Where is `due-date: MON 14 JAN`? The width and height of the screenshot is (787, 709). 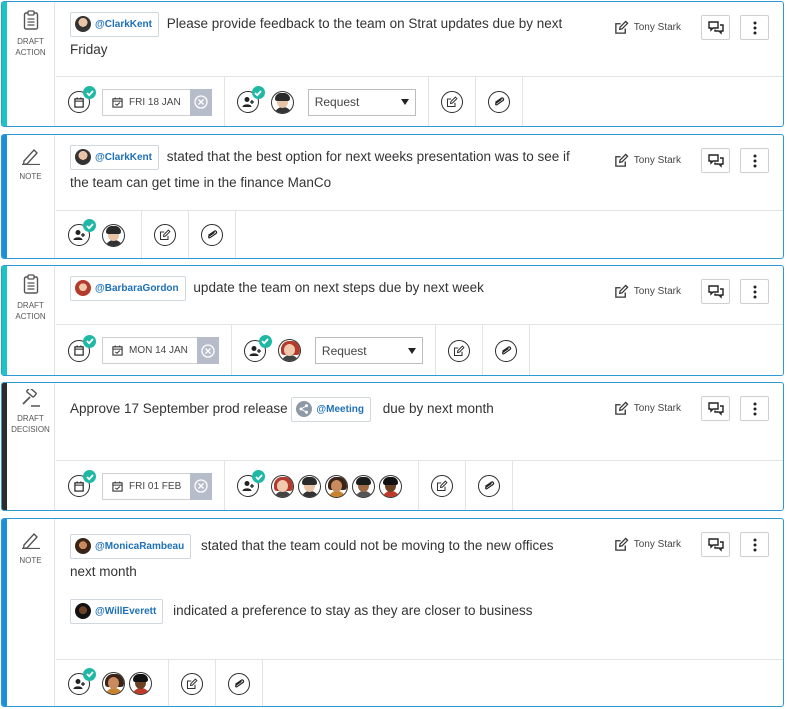 due-date: MON 14 JAN is located at coordinates (160, 350).